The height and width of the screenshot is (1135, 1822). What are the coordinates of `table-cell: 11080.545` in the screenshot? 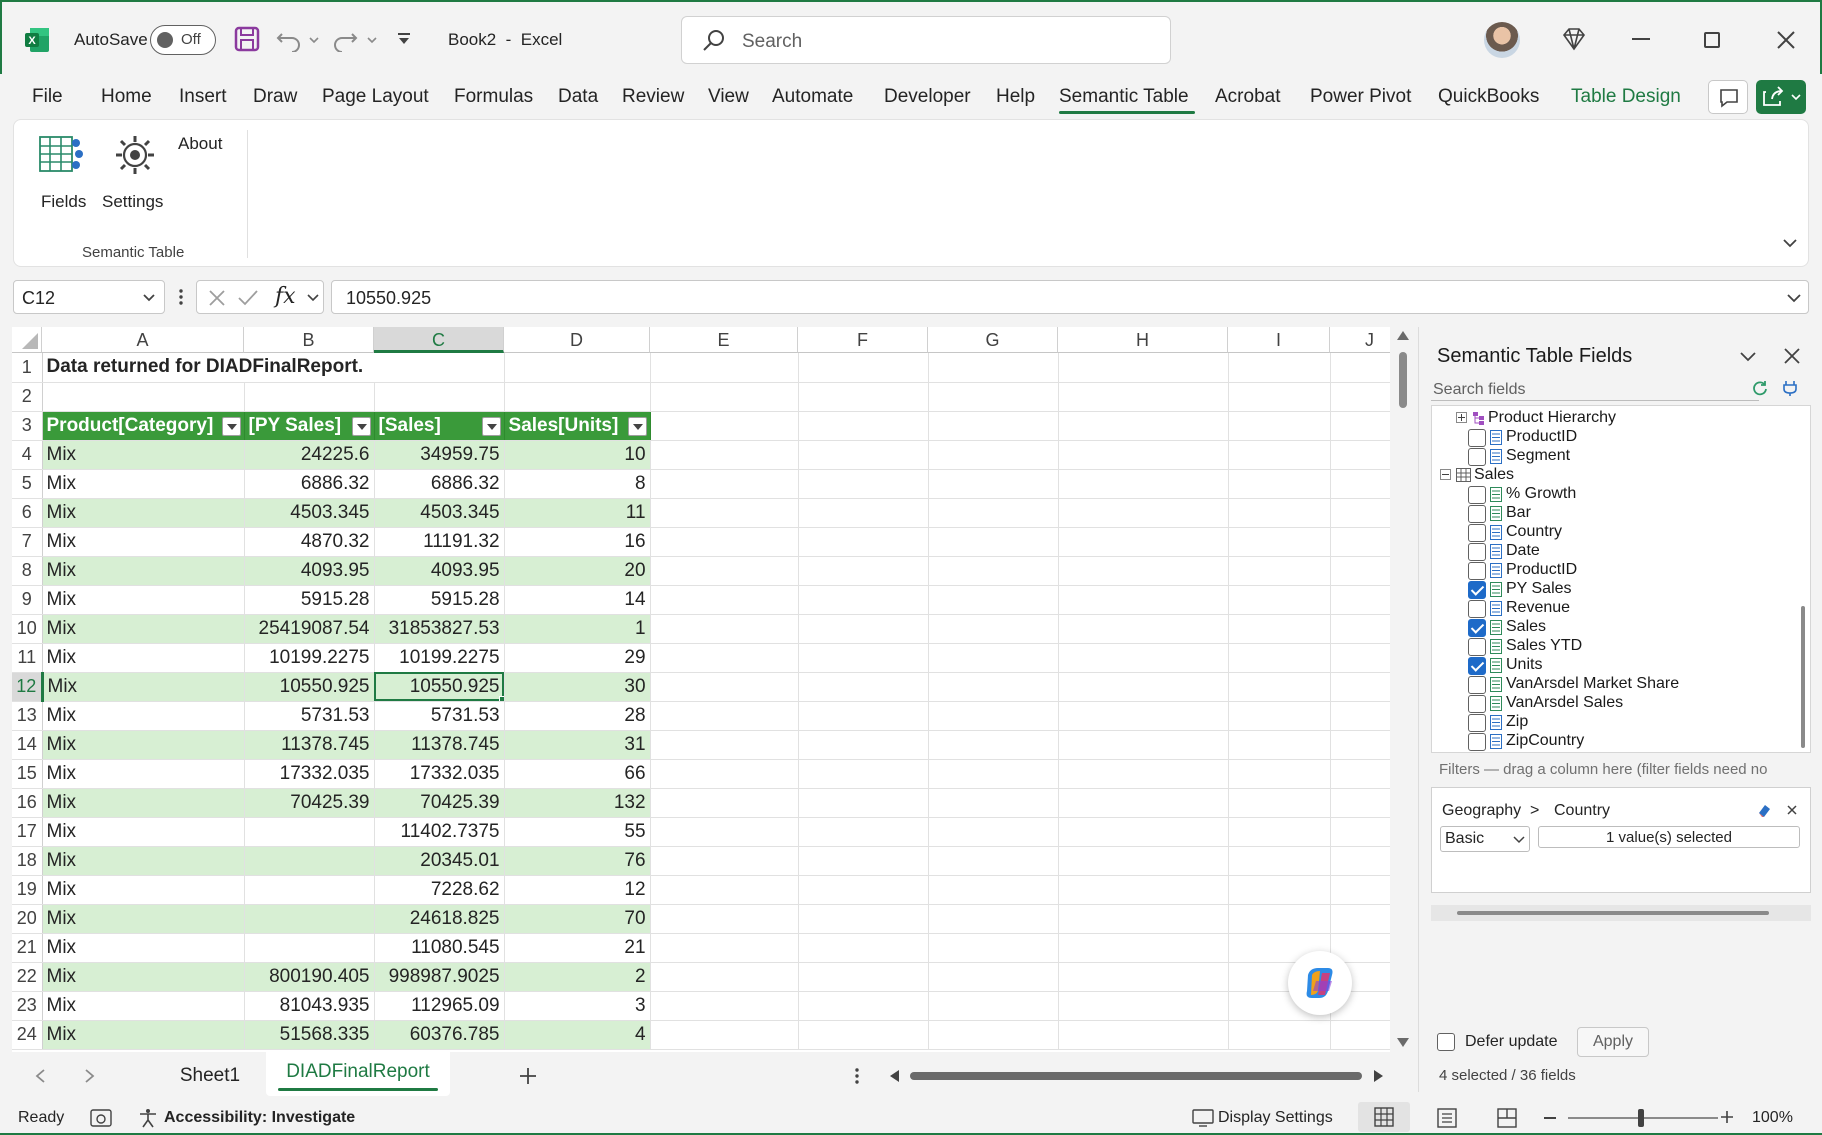 It's located at (439, 948).